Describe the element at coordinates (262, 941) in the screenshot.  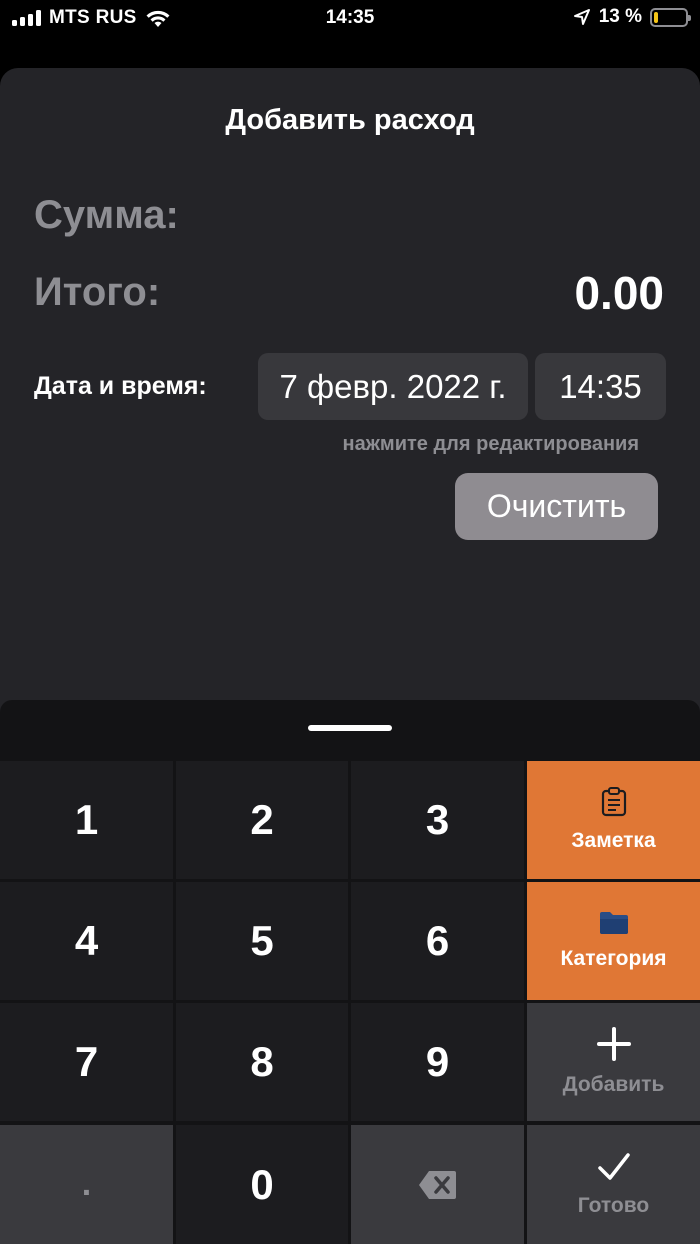
I see `key-5: 5` at that location.